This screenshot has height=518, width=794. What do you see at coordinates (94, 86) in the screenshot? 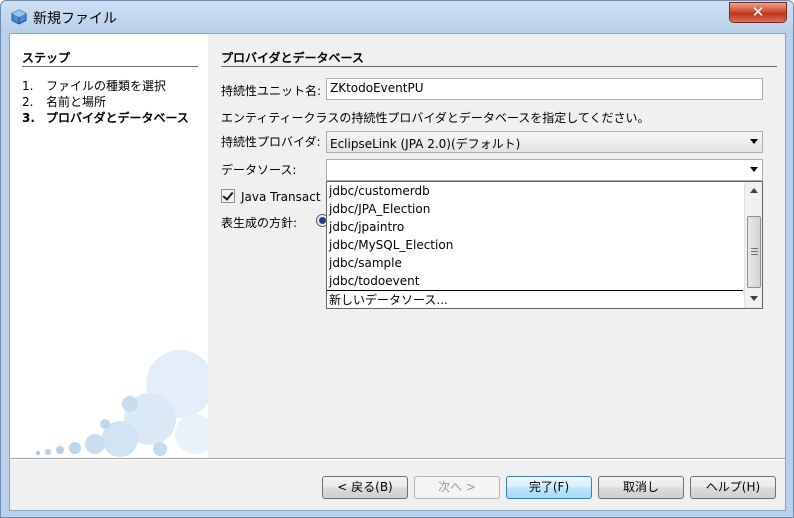
I see `step-1: 1. ファイルの種類を選択` at bounding box center [94, 86].